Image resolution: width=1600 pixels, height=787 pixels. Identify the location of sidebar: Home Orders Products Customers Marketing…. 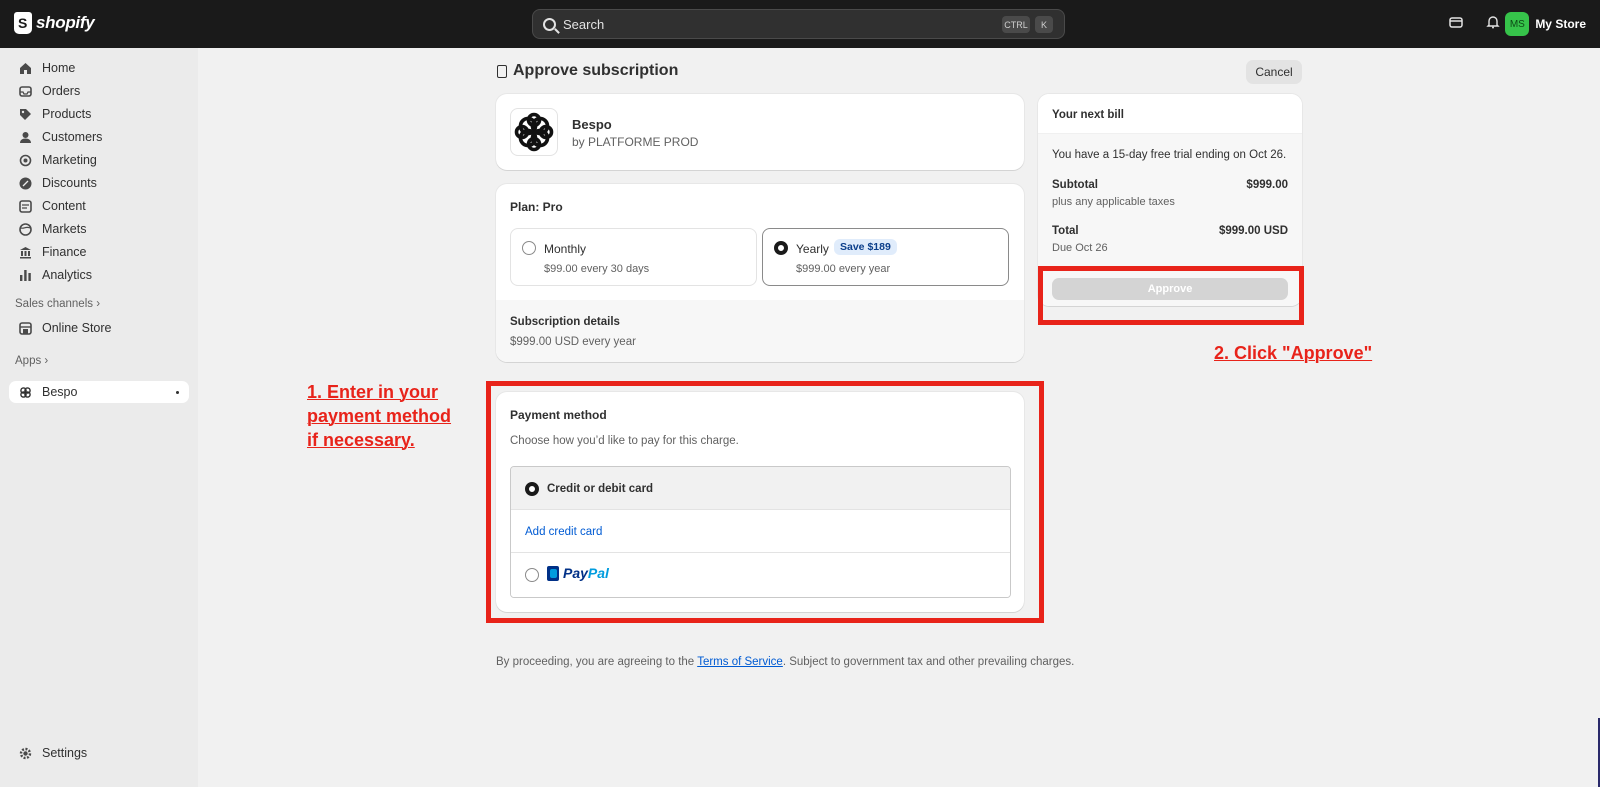
(99, 417).